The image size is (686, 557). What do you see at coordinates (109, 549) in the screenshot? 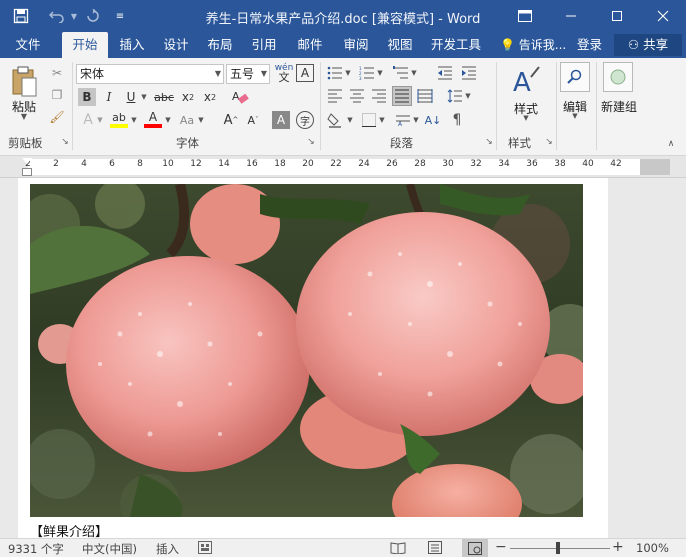
I see `language-indicator: 中文(中国)` at bounding box center [109, 549].